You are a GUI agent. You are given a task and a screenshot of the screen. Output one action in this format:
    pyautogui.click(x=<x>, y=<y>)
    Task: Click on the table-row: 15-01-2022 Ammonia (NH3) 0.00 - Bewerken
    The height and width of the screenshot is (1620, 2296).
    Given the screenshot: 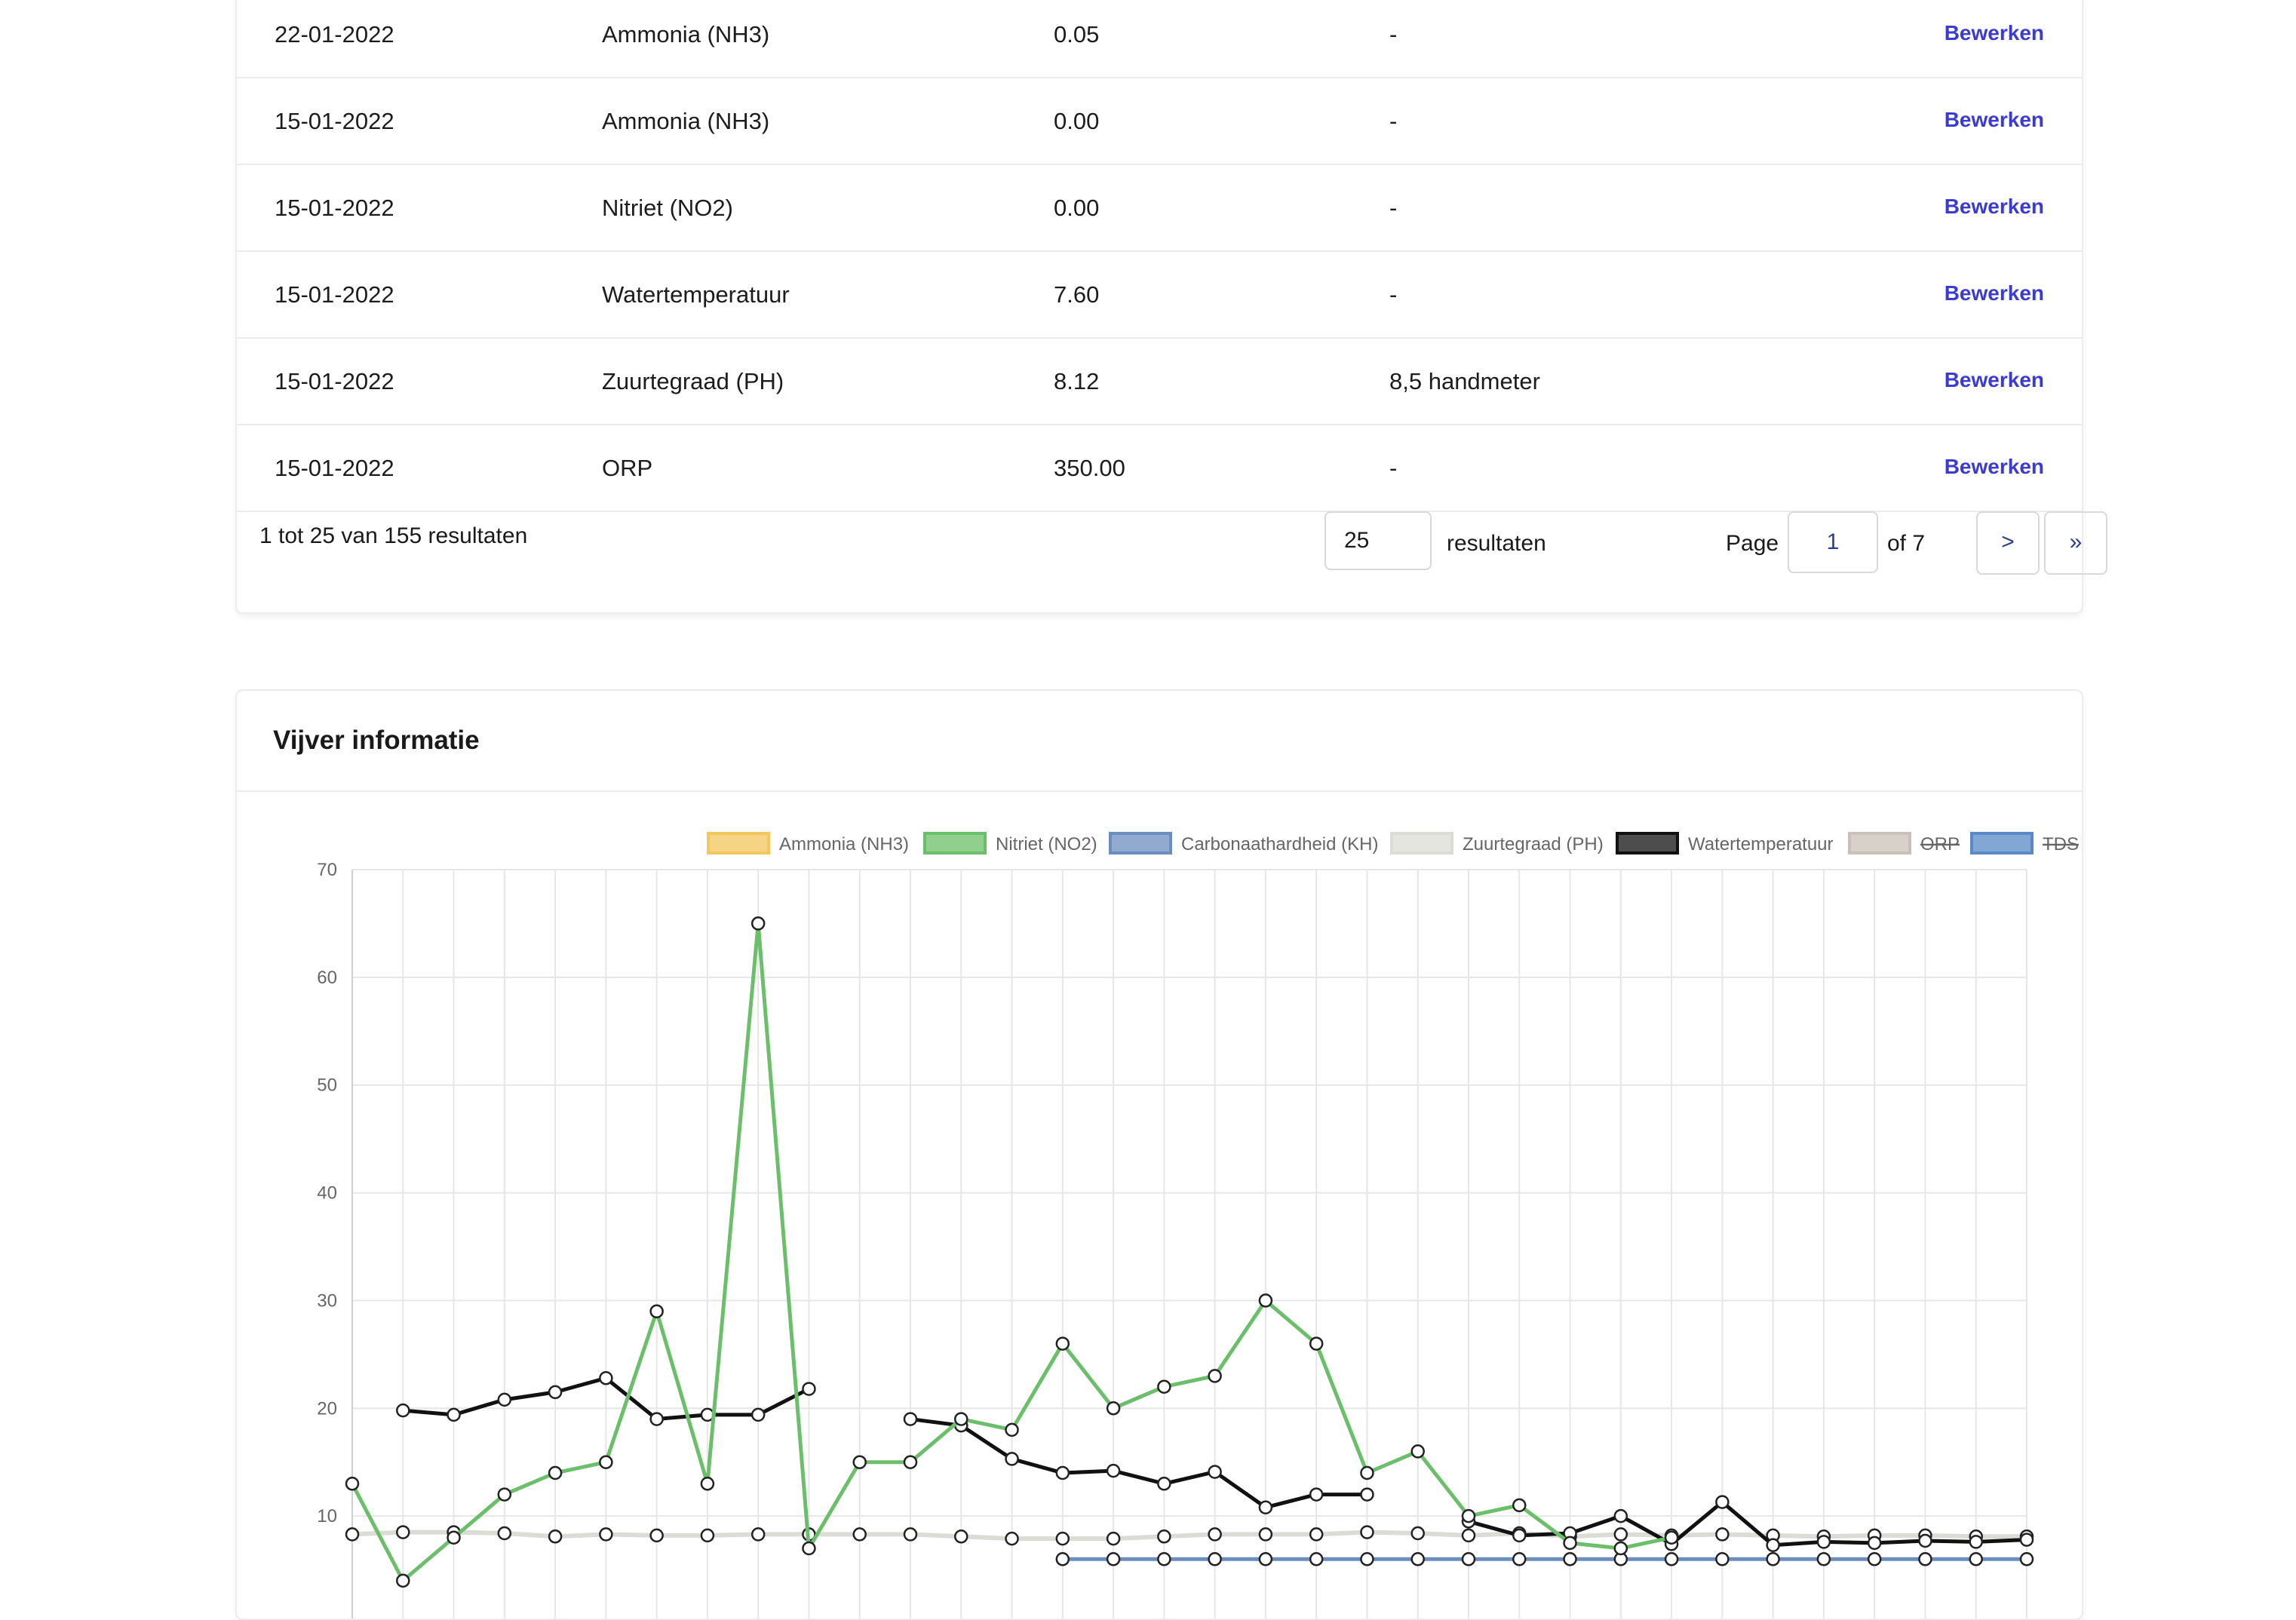 What is the action you would take?
    pyautogui.click(x=1159, y=121)
    